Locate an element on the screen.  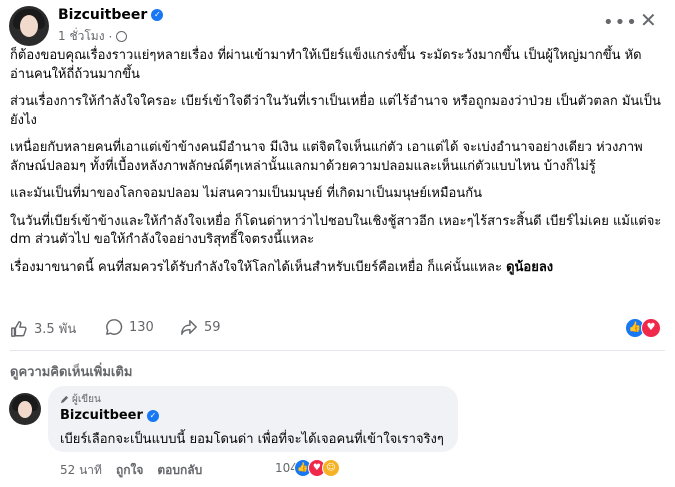
commenter-name: Bizcuitbeer is located at coordinates (101, 415).